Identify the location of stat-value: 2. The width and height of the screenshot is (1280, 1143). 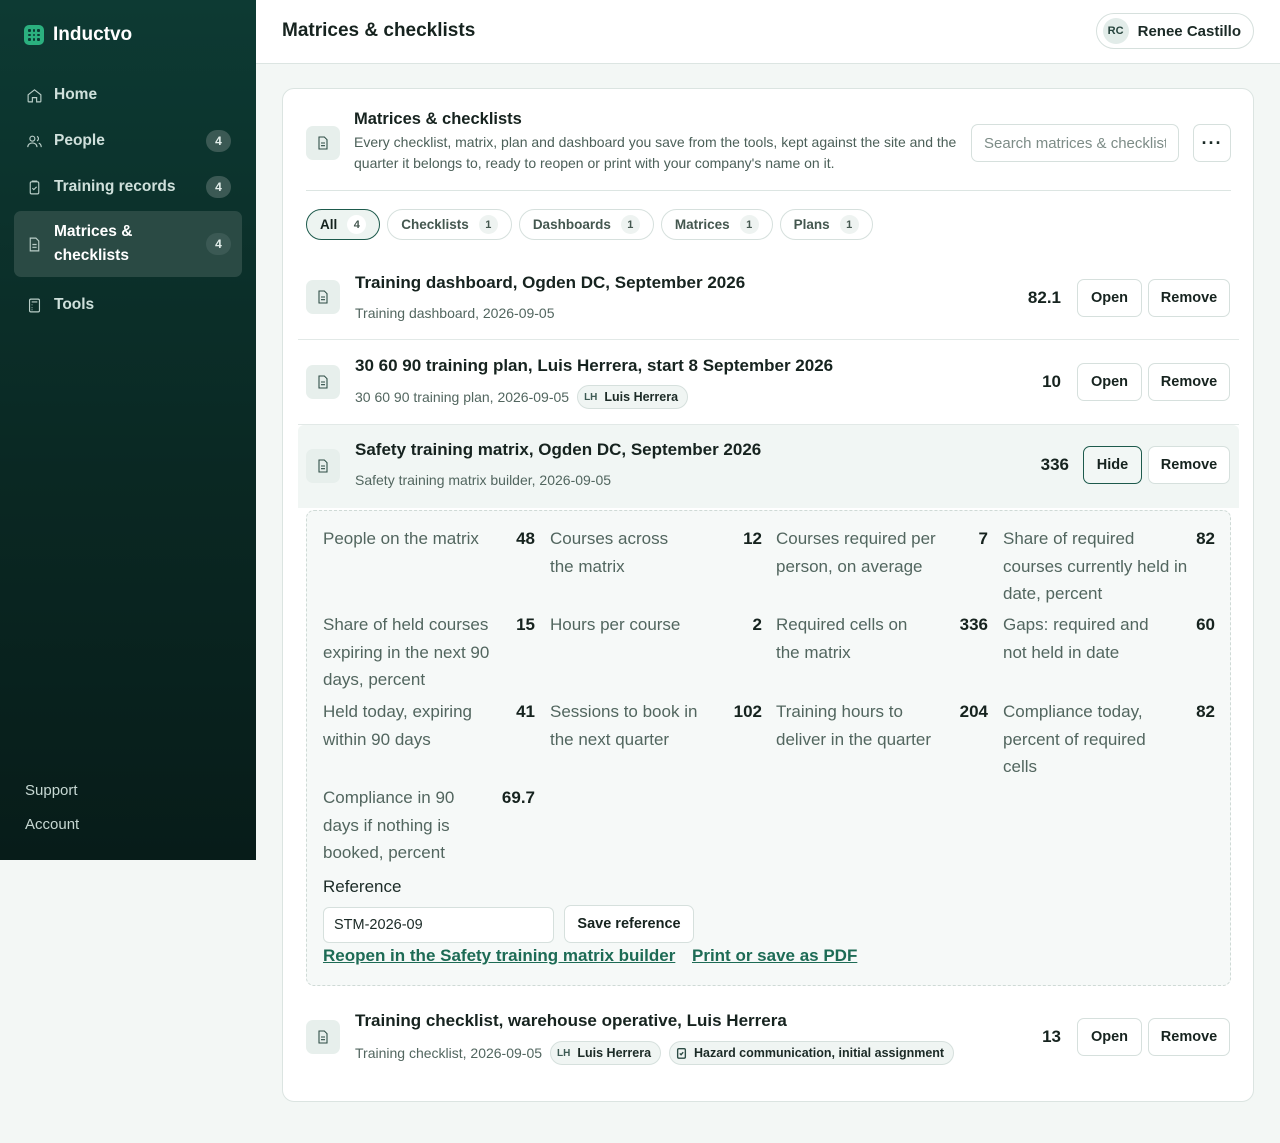
(757, 624).